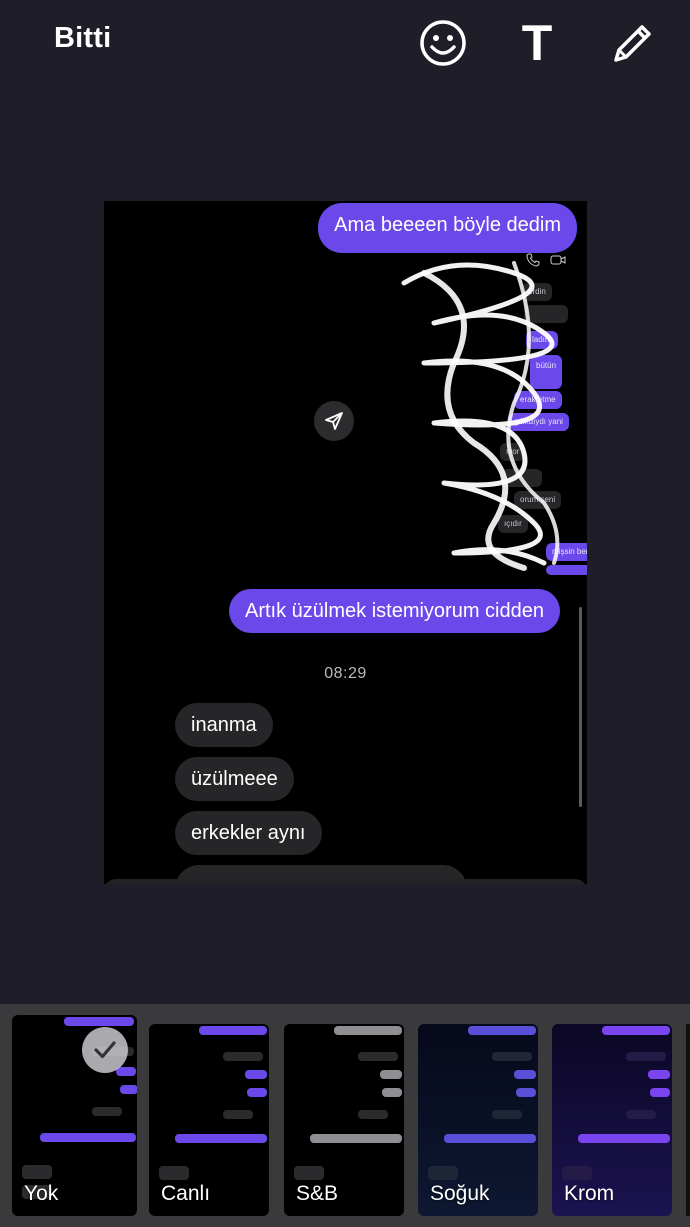  What do you see at coordinates (612, 1120) in the screenshot?
I see `filter-krom: Krom` at bounding box center [612, 1120].